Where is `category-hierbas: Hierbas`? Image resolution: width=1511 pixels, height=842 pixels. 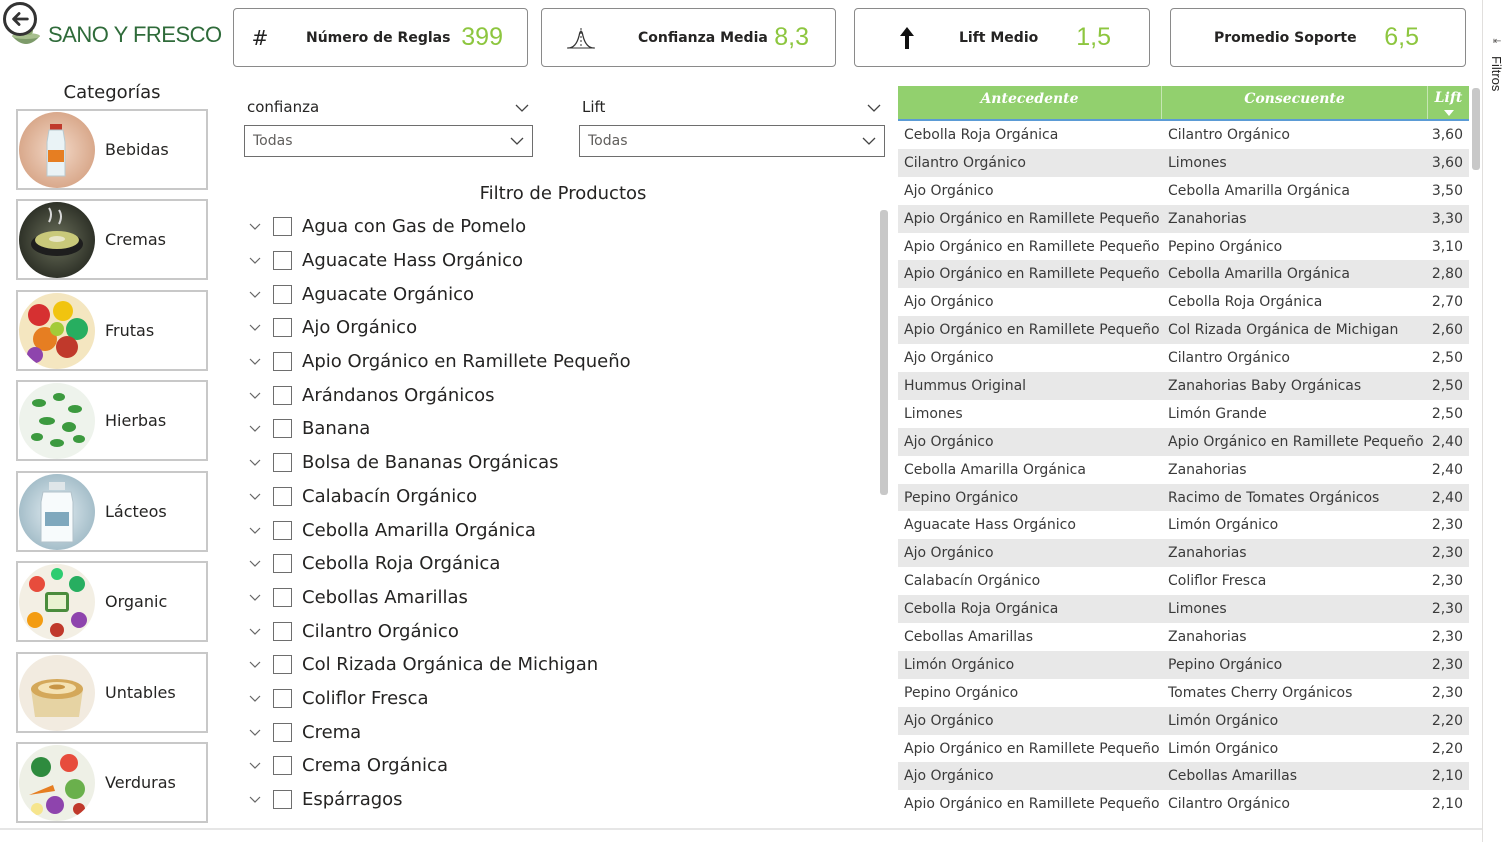
category-hierbas: Hierbas is located at coordinates (112, 420).